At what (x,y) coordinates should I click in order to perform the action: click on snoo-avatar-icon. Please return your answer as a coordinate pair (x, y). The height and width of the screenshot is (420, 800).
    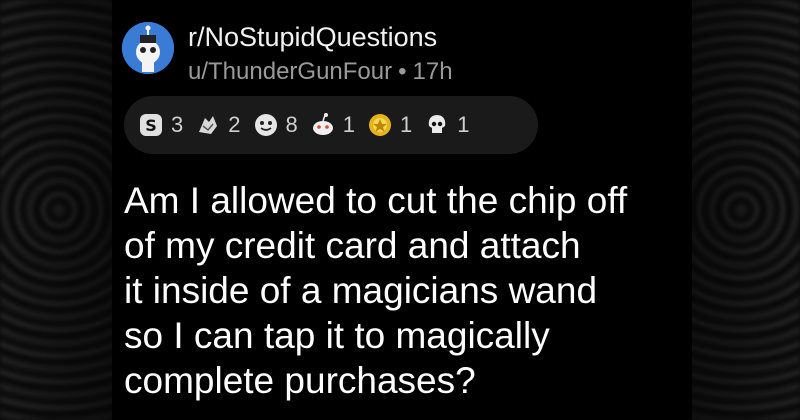
    Looking at the image, I should click on (148, 48).